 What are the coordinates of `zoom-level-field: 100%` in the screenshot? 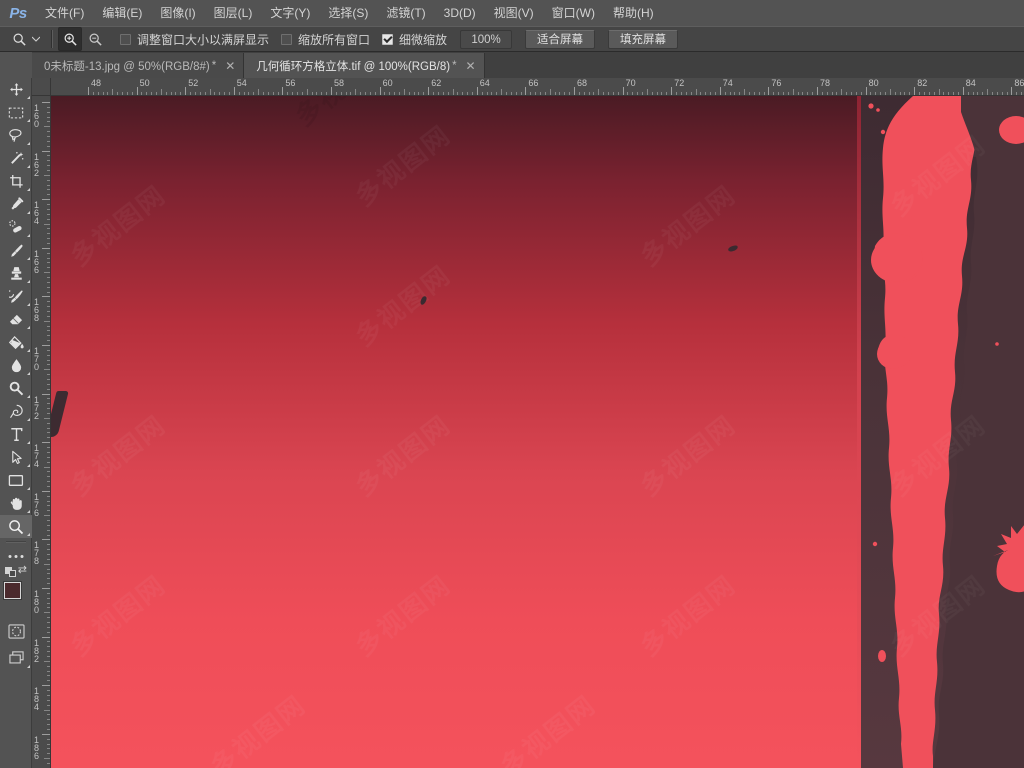 It's located at (486, 39).